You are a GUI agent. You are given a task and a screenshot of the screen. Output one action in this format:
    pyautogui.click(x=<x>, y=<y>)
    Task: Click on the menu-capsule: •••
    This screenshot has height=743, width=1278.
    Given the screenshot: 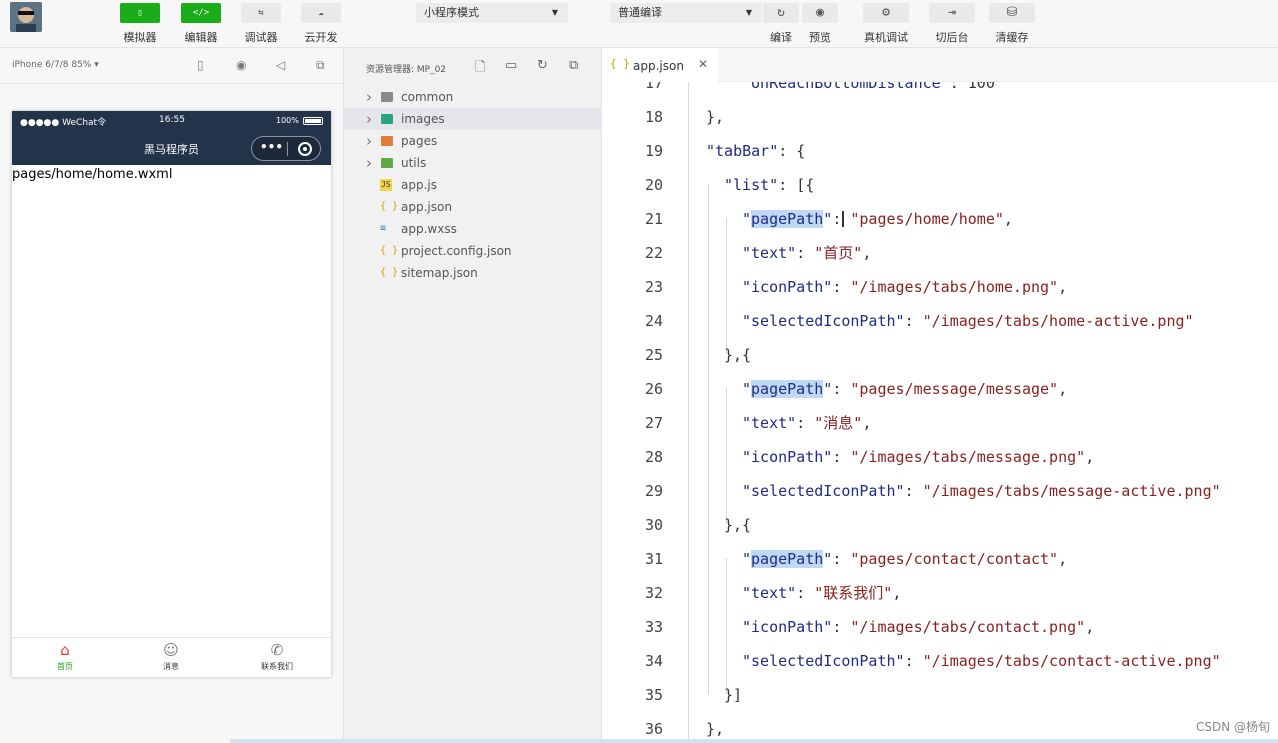 What is the action you would take?
    pyautogui.click(x=286, y=148)
    